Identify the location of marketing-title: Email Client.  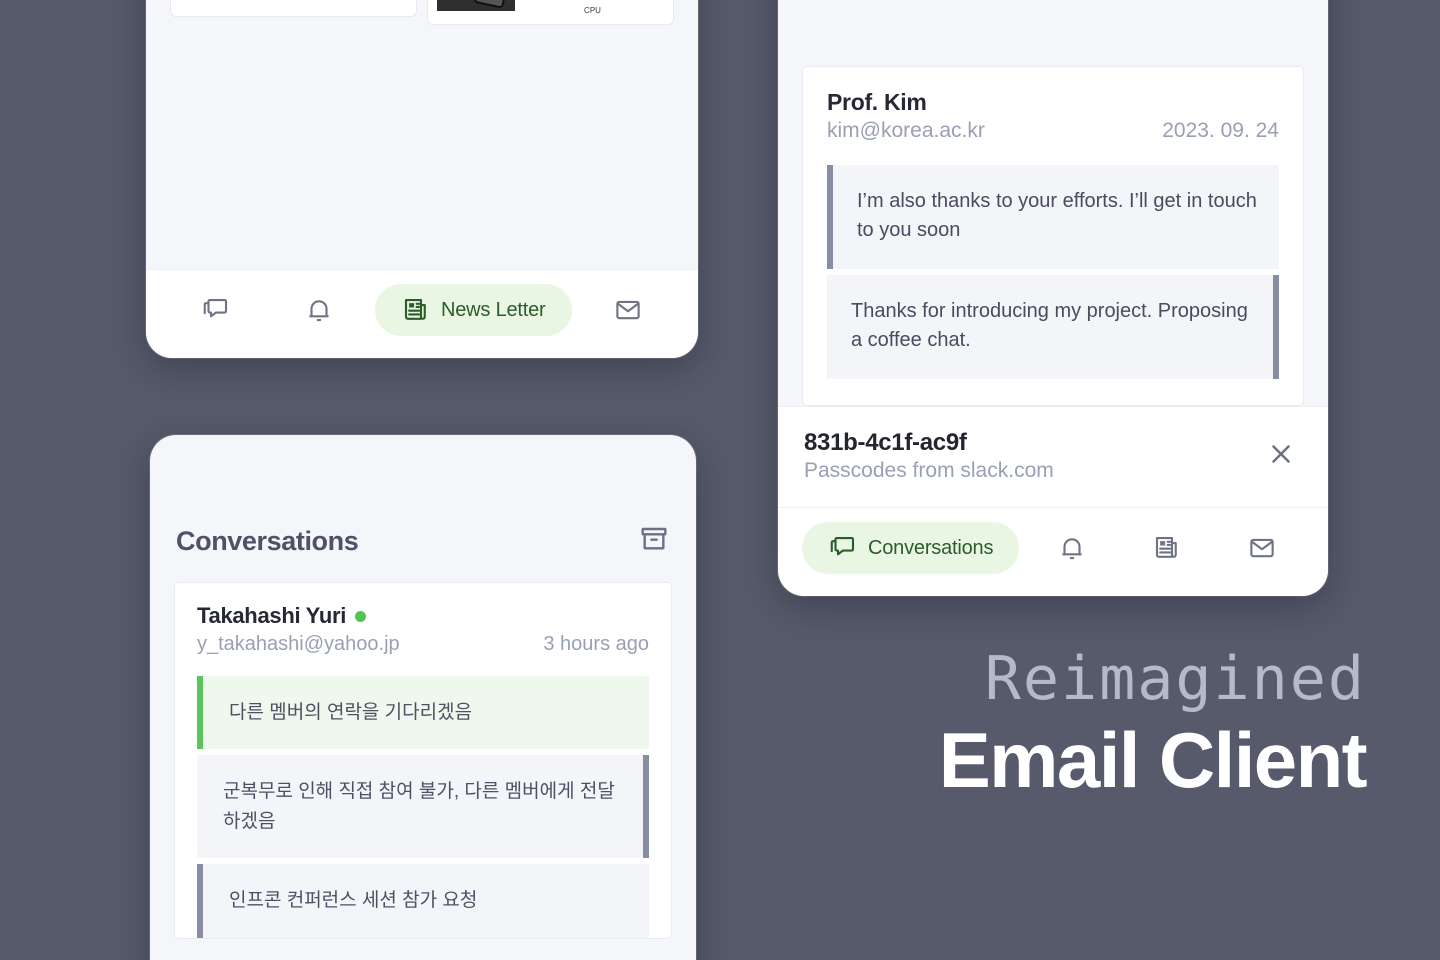
(1153, 760).